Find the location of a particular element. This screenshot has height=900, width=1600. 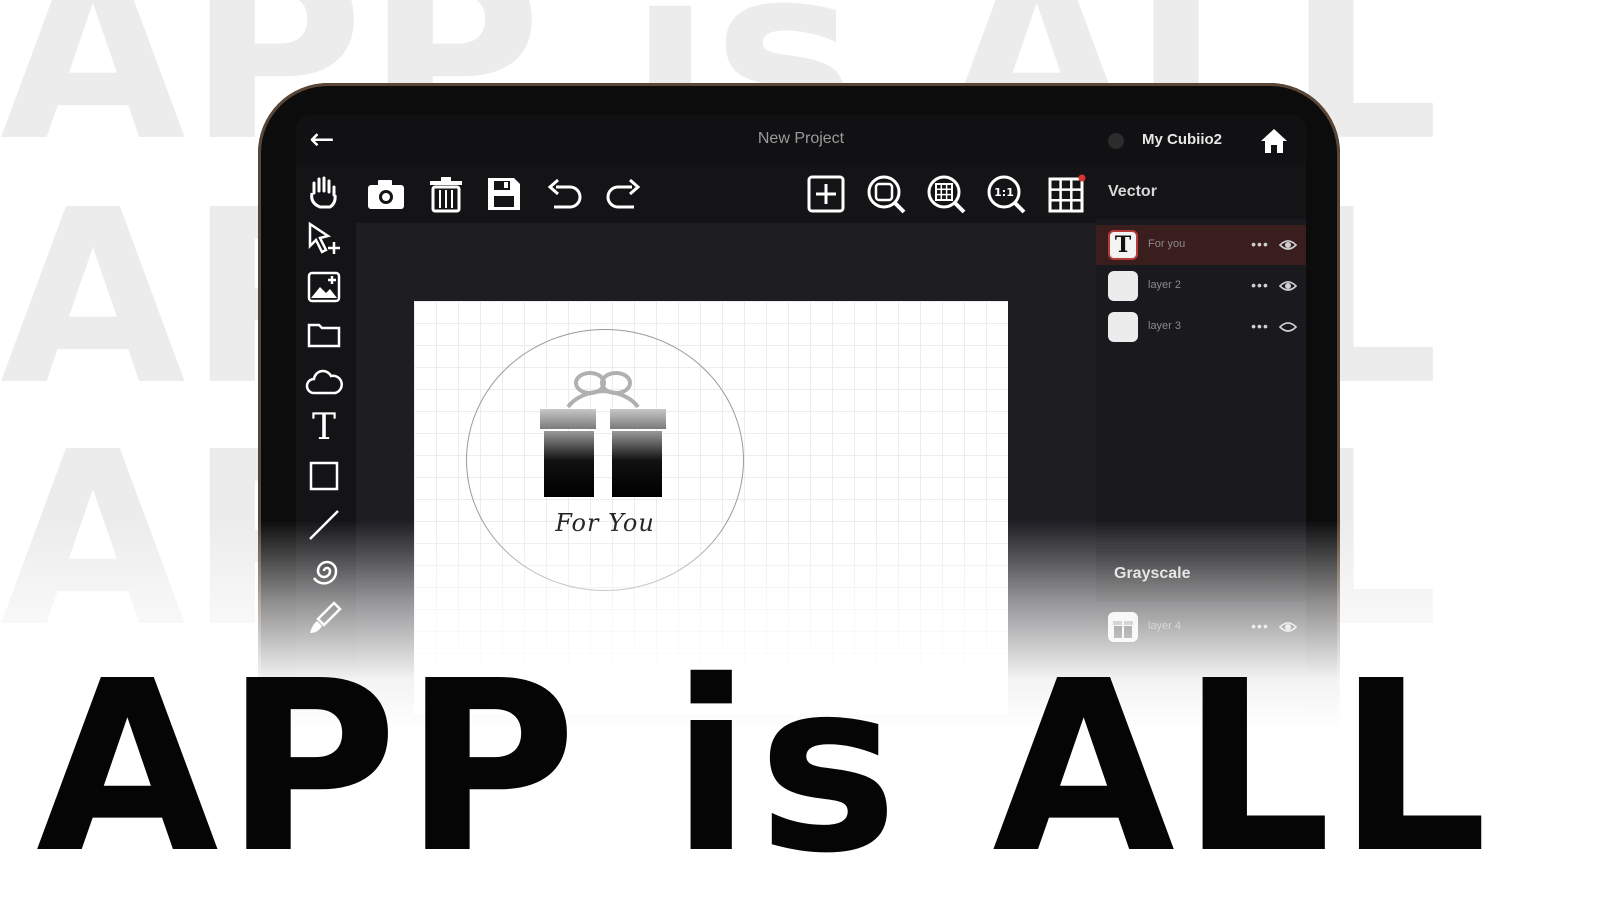

line-icon is located at coordinates (324, 524).